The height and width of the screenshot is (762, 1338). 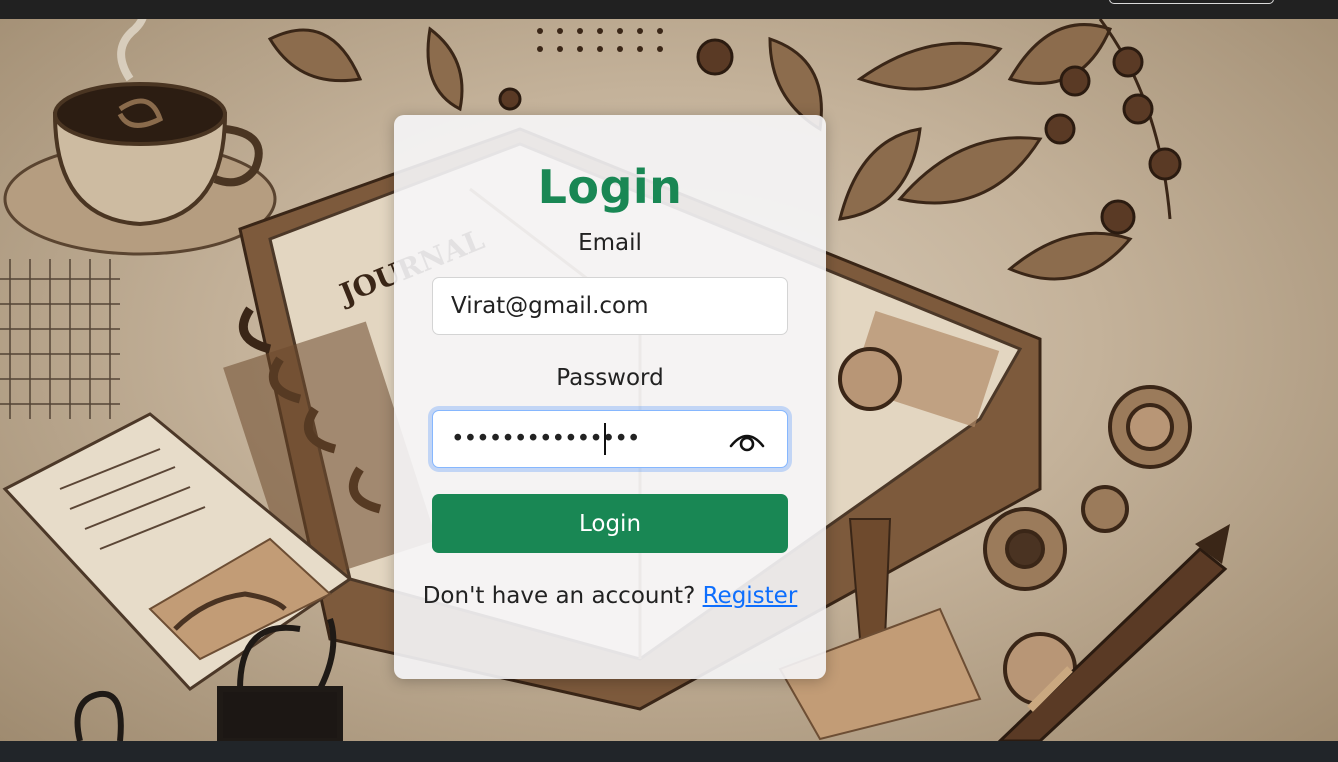 I want to click on eye-icon, so click(x=747, y=439).